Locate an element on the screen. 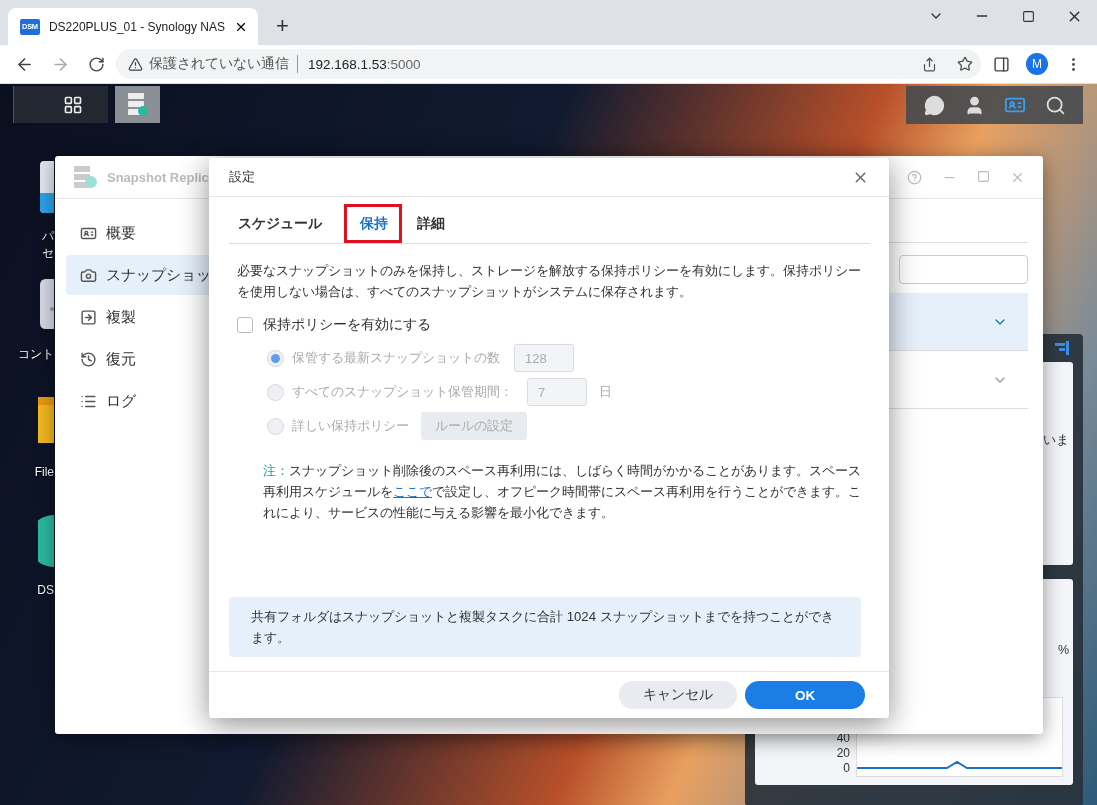  share-icon is located at coordinates (929, 64).